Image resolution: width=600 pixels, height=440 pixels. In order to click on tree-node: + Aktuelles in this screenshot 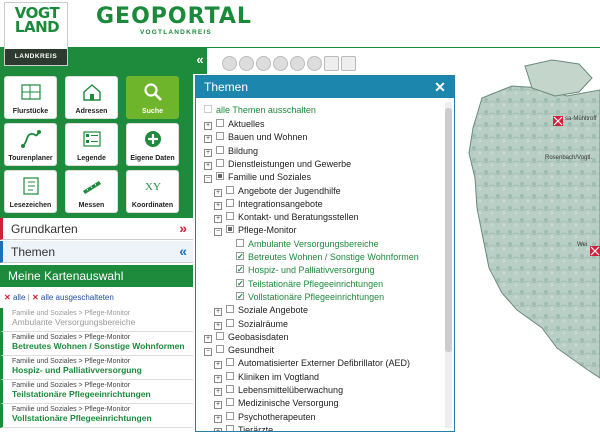, I will do `click(234, 124)`.